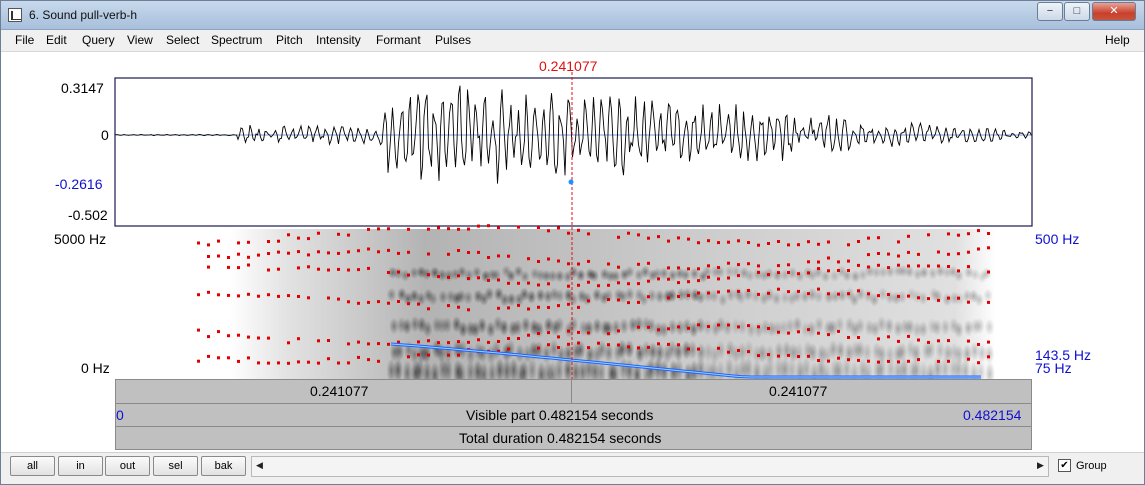  What do you see at coordinates (573, 415) in the screenshot?
I see `visible-part-bar: Visible part 0.482154 seconds` at bounding box center [573, 415].